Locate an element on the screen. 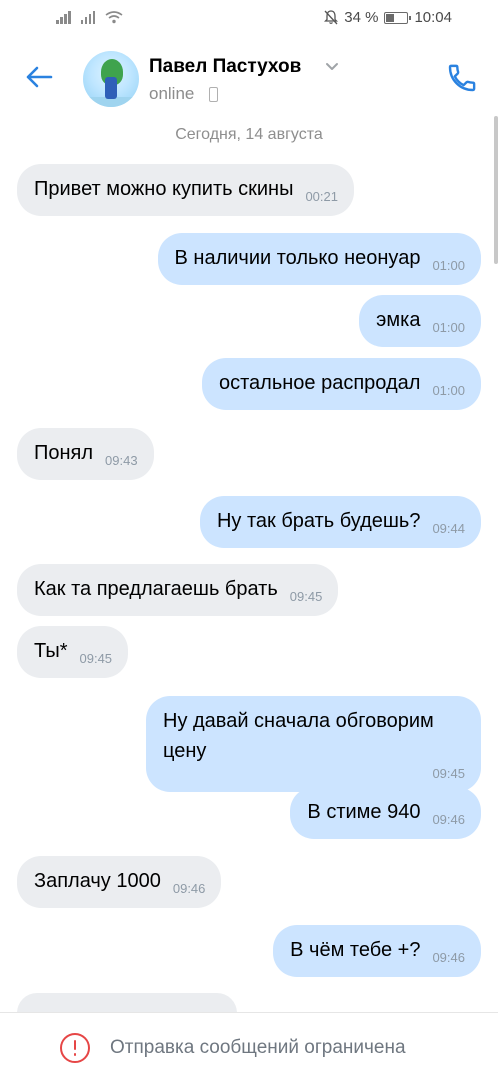 This screenshot has width=498, height=1080. phone-icon is located at coordinates (462, 78).